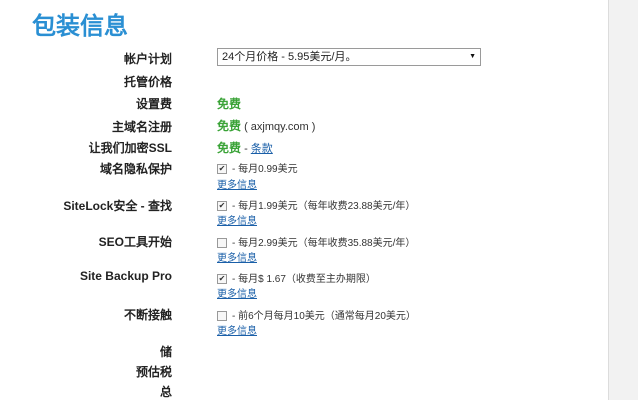  I want to click on backup-text: - 每月$ 1.67（收费至主办期限）, so click(304, 279).